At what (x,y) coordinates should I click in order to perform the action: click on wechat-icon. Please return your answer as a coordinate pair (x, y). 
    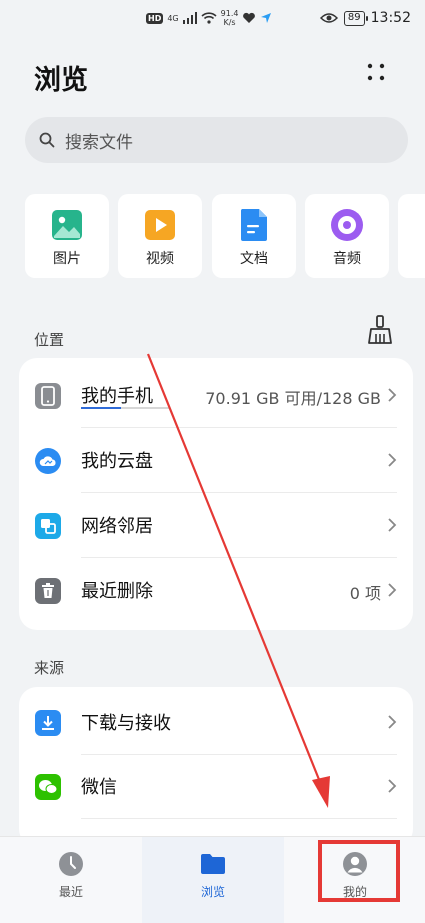
    Looking at the image, I should click on (48, 787).